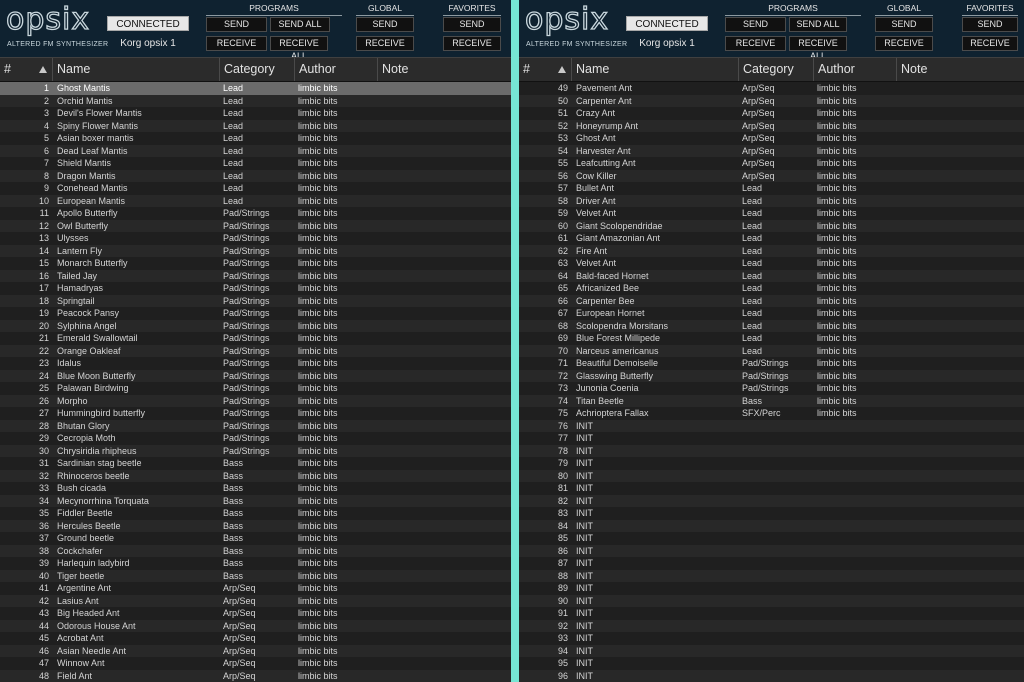 Image resolution: width=1024 pixels, height=682 pixels. What do you see at coordinates (771, 150) in the screenshot?
I see `program-row: 54 Harvester Ant Arp/Seq limbic bits` at bounding box center [771, 150].